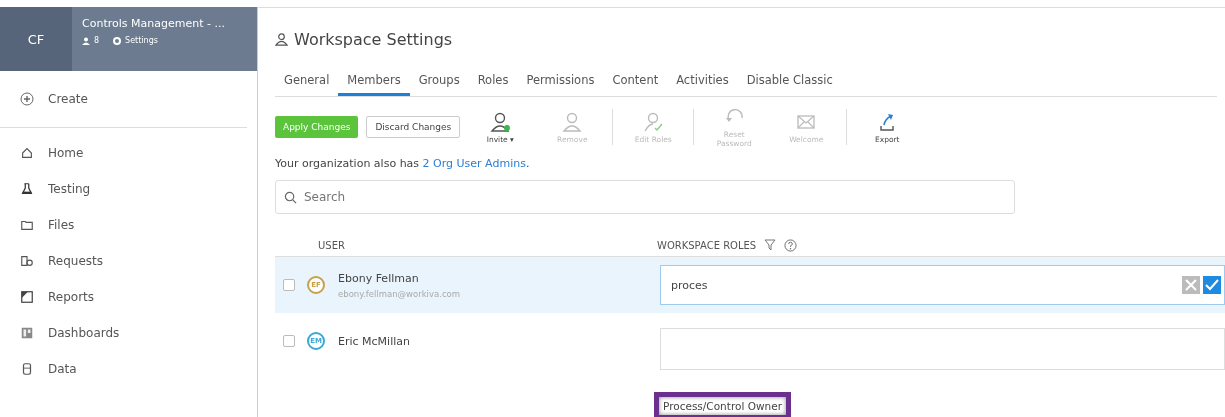 Image resolution: width=1225 pixels, height=417 pixels. I want to click on tab: Activities, so click(702, 82).